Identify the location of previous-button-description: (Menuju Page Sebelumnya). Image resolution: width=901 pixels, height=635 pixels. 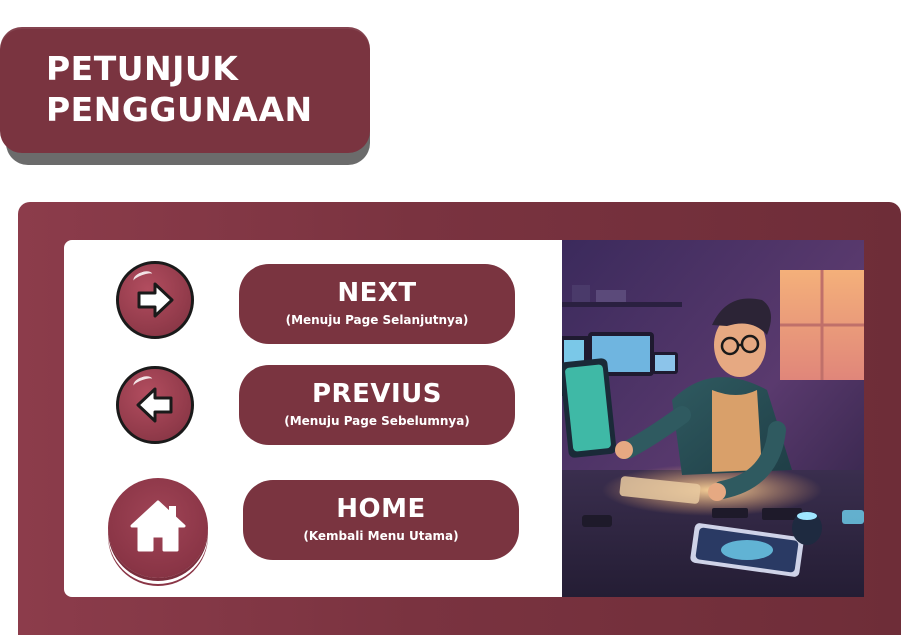
(377, 421).